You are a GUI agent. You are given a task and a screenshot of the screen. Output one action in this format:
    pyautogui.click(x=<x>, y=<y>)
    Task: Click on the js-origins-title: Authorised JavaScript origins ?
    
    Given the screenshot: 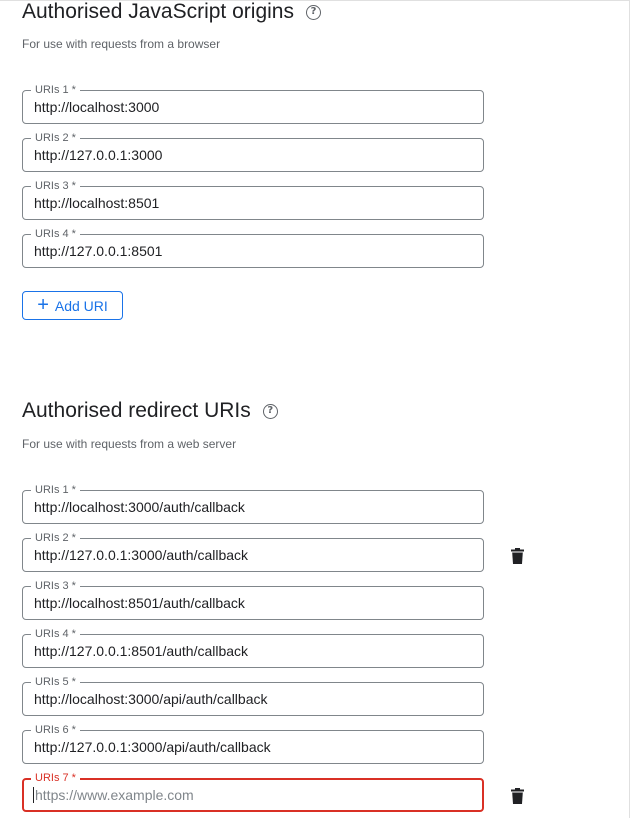 What is the action you would take?
    pyautogui.click(x=171, y=12)
    